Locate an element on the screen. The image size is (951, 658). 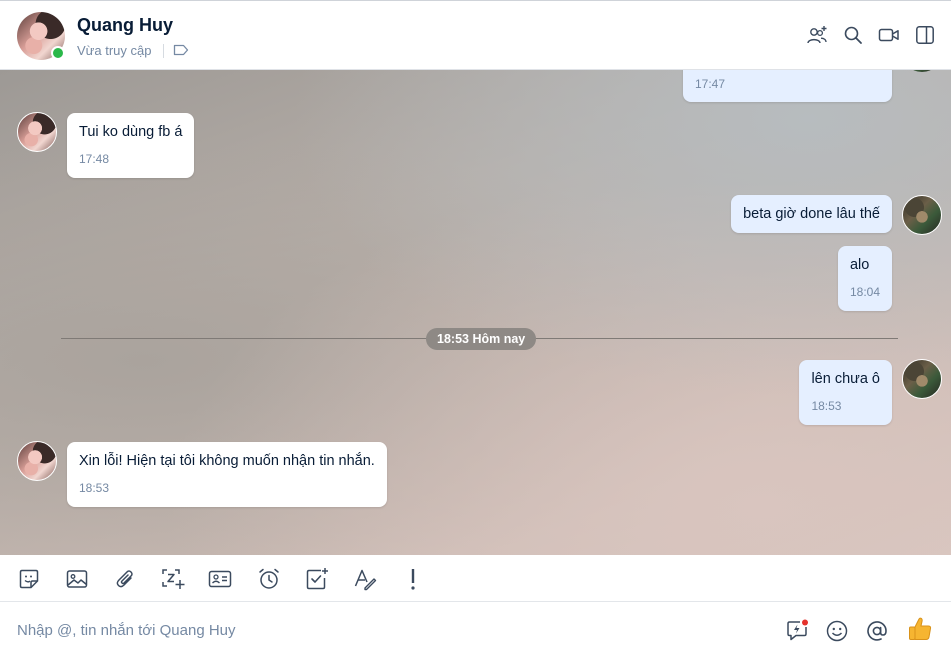
toggle-panel-icon is located at coordinates (925, 35).